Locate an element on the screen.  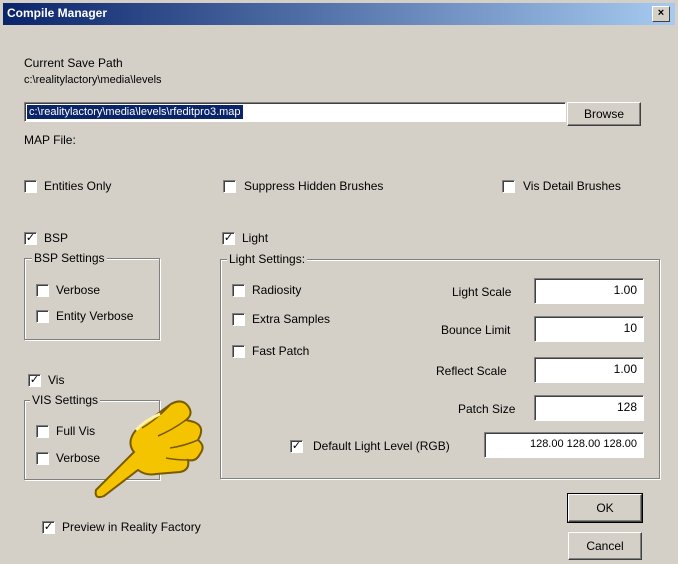
light-scale-label: Light Scale is located at coordinates (482, 292).